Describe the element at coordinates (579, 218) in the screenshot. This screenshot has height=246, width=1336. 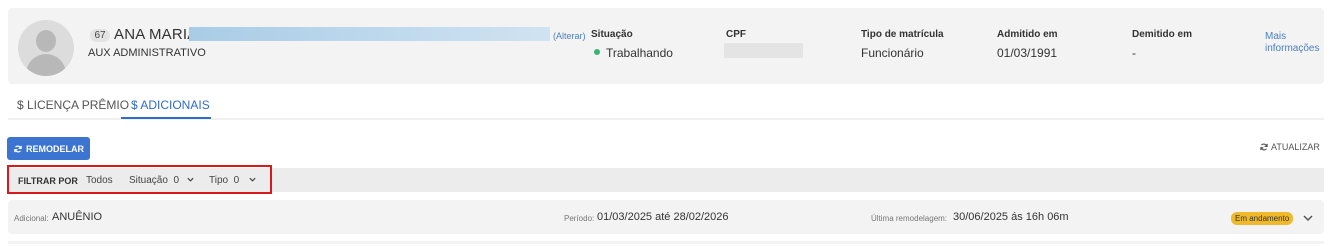
I see `periodo-label: Período:` at that location.